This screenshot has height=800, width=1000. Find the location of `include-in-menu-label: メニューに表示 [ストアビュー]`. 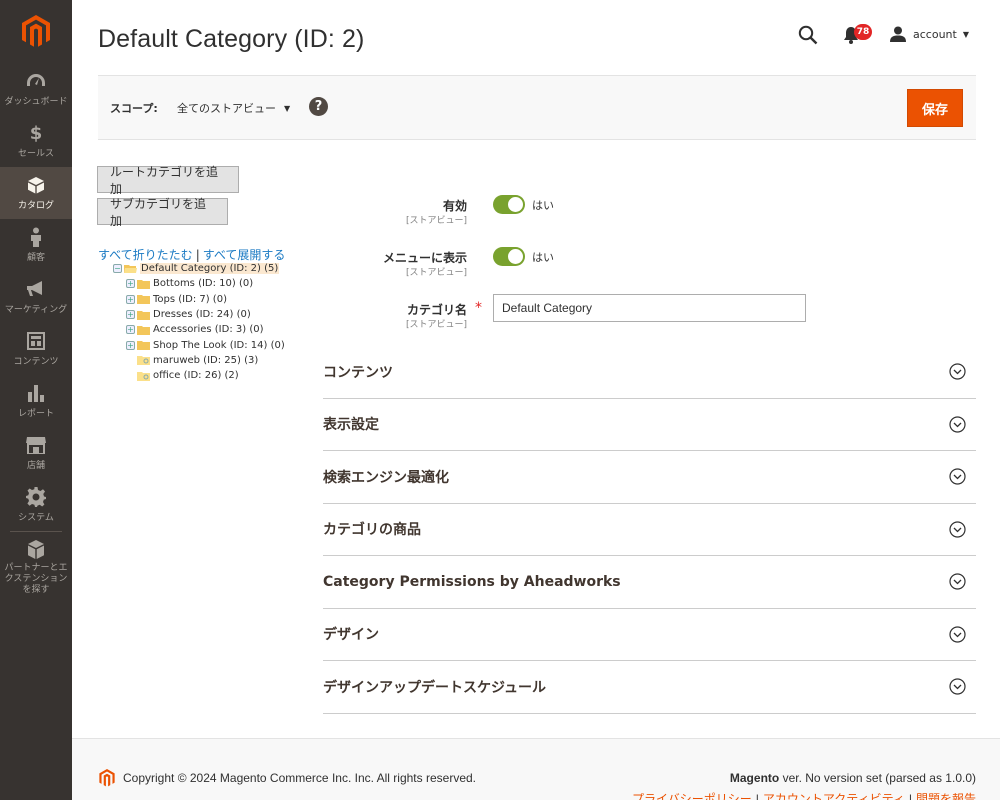

include-in-menu-label: メニューに表示 [ストアビュー] is located at coordinates (425, 263).